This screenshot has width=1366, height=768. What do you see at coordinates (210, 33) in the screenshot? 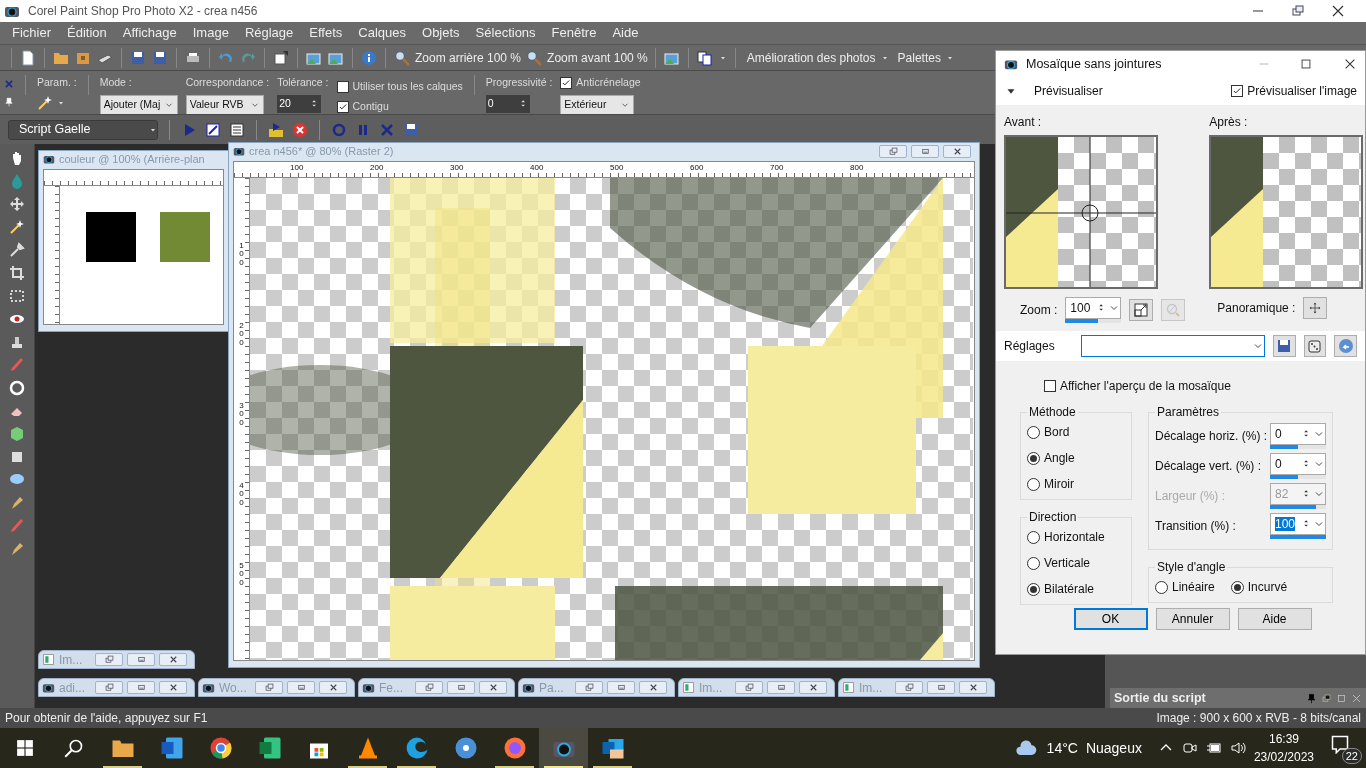
I see `menu-item: Image` at bounding box center [210, 33].